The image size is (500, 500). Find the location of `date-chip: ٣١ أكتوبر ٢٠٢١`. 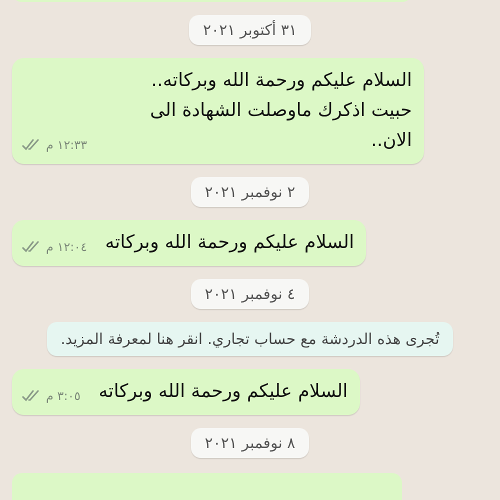

date-chip: ٣١ أكتوبر ٢٠٢١ is located at coordinates (250, 30).